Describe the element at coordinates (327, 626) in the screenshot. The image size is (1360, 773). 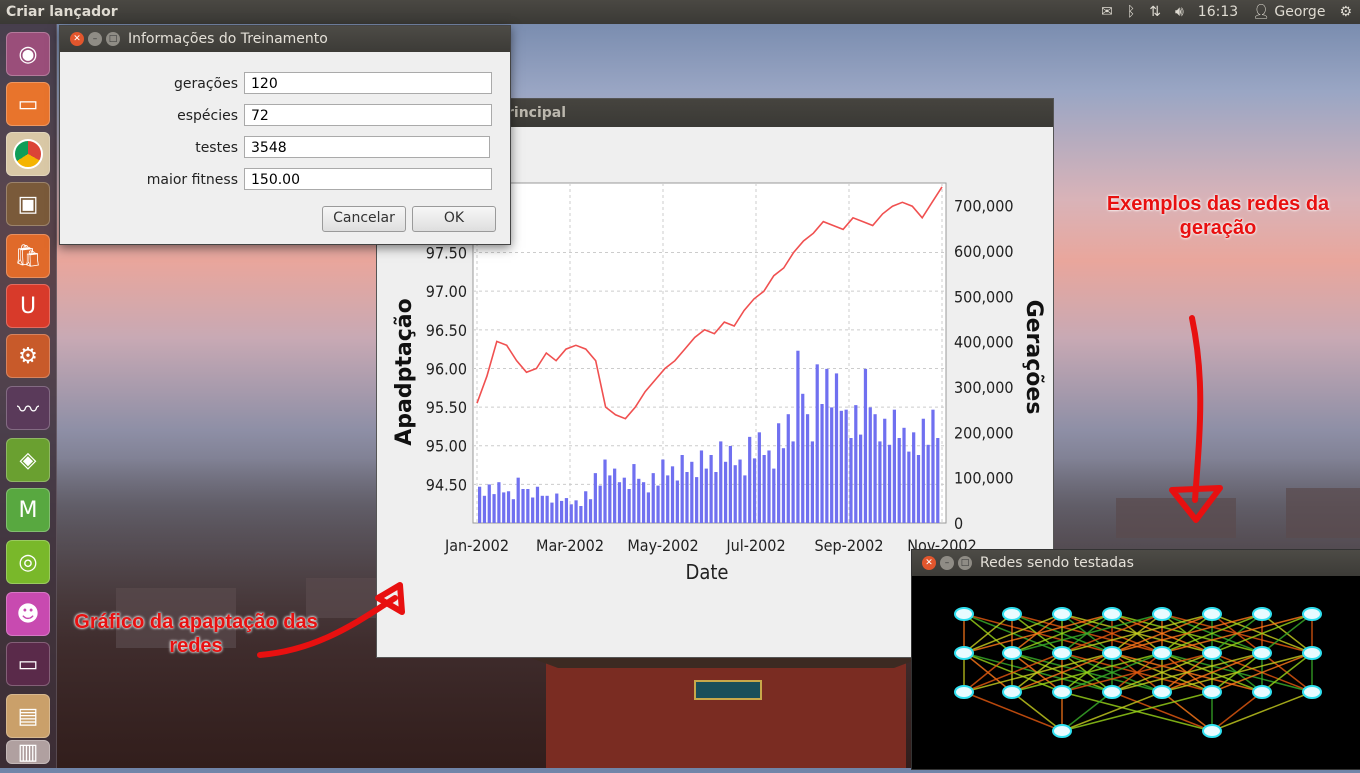
I see `arrow-to-chart` at that location.